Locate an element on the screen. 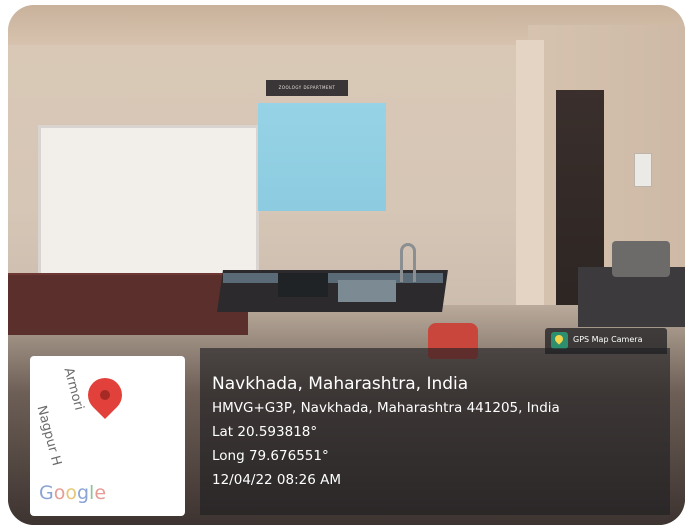  road-label-nagpur: Nagpur H is located at coordinates (48, 436).